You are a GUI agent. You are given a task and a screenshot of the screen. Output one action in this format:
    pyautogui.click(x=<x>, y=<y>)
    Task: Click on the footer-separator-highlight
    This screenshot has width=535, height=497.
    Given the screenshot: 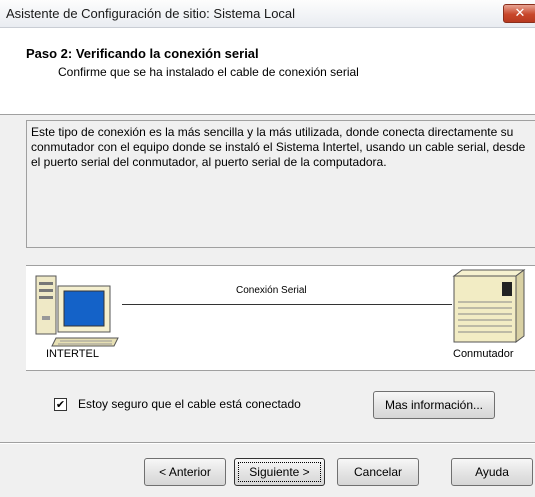 What is the action you would take?
    pyautogui.click(x=267, y=443)
    